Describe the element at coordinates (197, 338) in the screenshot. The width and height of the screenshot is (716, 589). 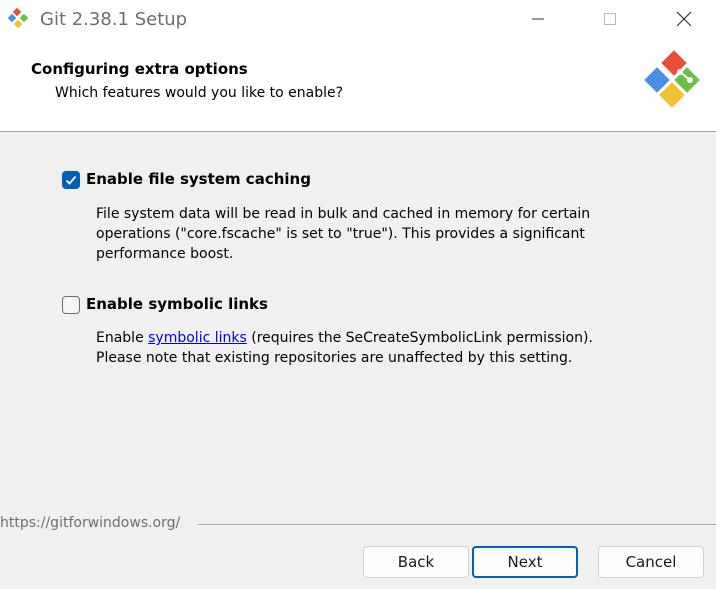
I see `symbolic-links-link: symbolic links` at that location.